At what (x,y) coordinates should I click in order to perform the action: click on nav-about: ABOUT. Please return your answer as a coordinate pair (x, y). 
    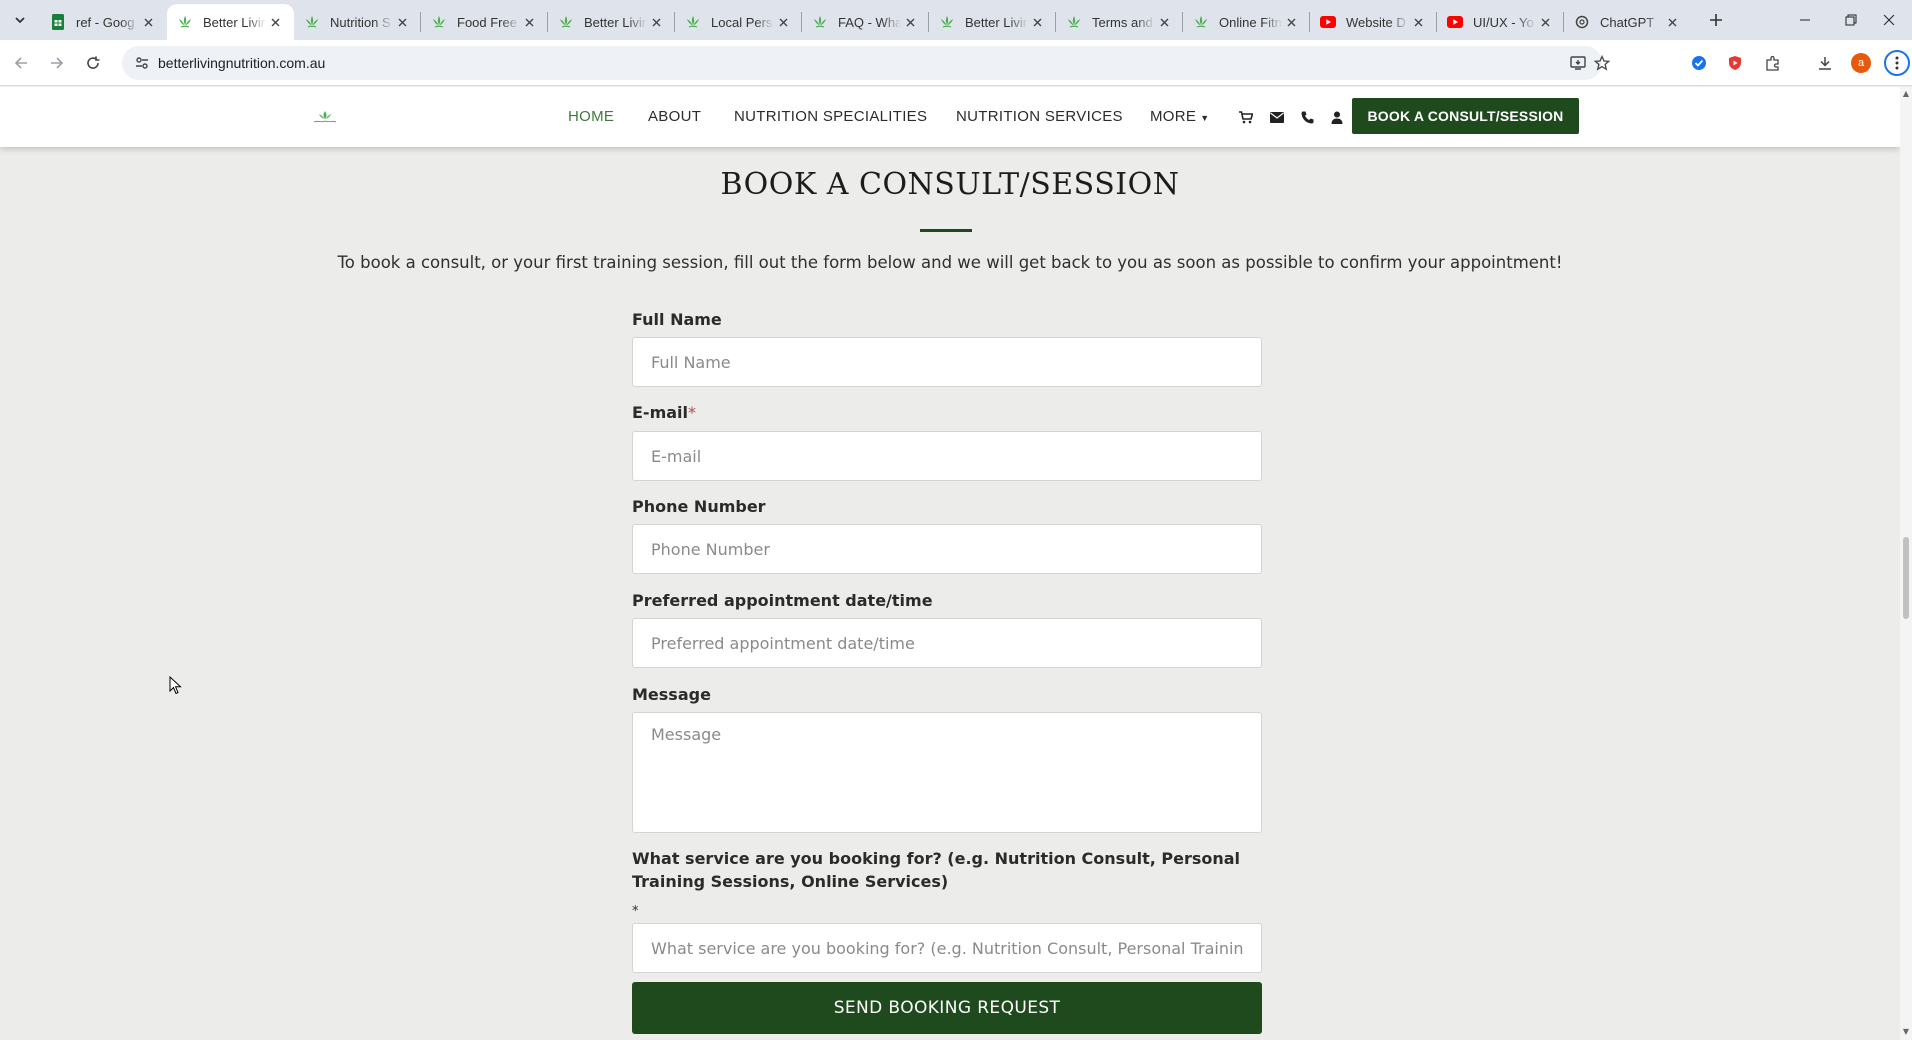
    Looking at the image, I should click on (674, 117).